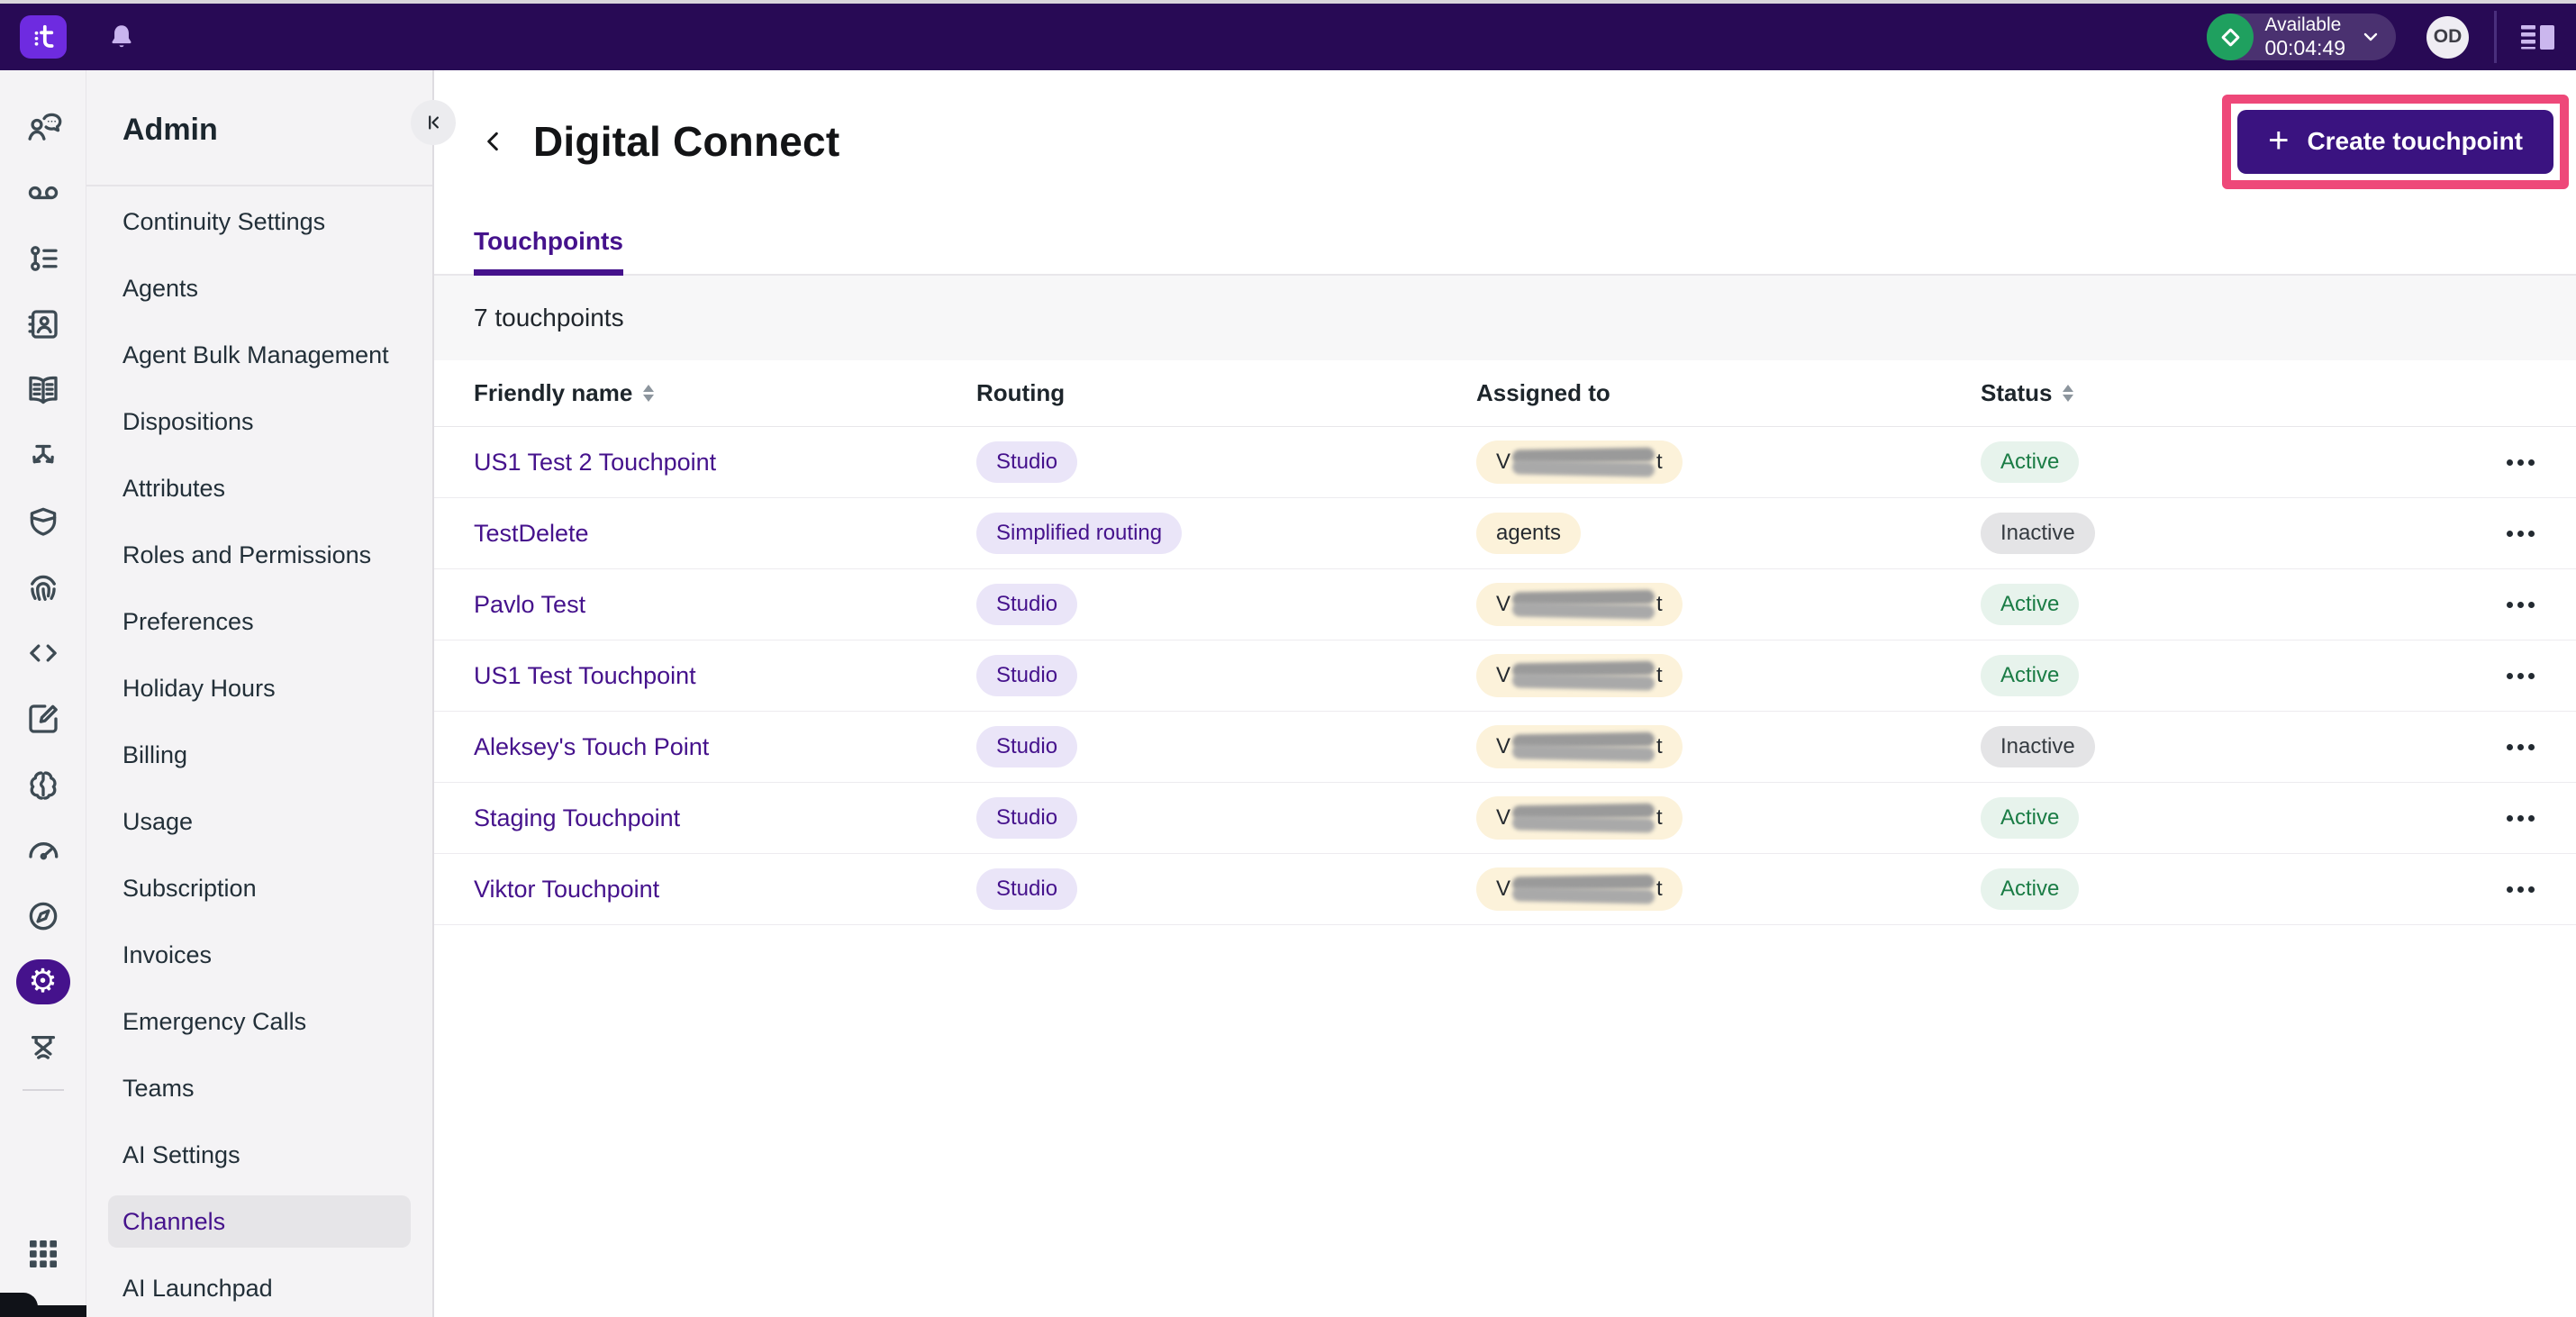 This screenshot has height=1317, width=2576. I want to click on rail-item-feedback, so click(43, 718).